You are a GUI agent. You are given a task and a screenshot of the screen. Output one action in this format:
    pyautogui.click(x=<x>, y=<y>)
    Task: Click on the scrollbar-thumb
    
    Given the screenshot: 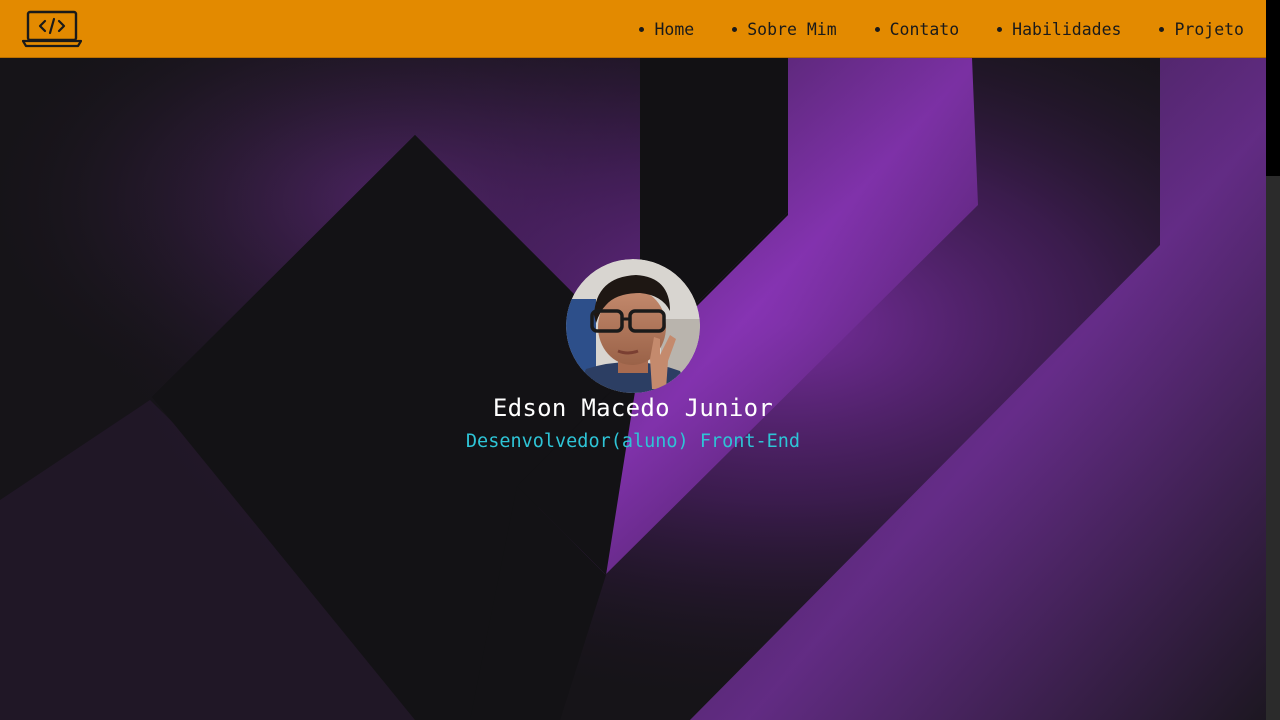 What is the action you would take?
    pyautogui.click(x=1273, y=88)
    